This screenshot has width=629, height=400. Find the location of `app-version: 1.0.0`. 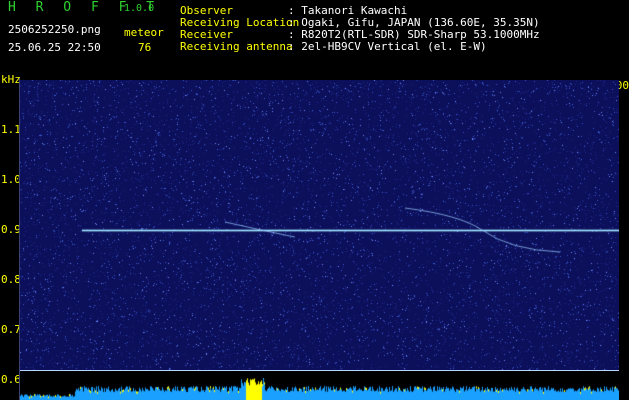

app-version: 1.0.0 is located at coordinates (139, 8).